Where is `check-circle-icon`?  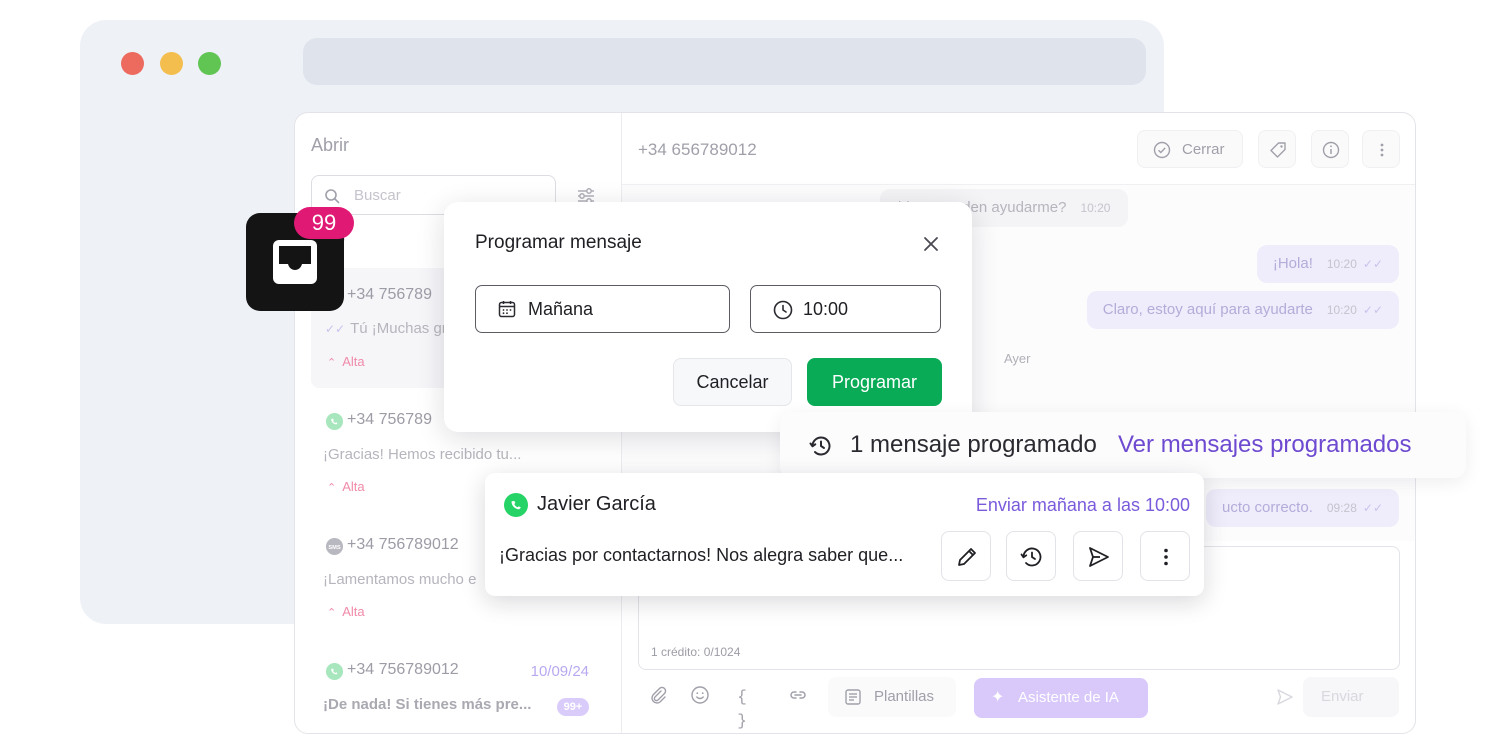
check-circle-icon is located at coordinates (1162, 150).